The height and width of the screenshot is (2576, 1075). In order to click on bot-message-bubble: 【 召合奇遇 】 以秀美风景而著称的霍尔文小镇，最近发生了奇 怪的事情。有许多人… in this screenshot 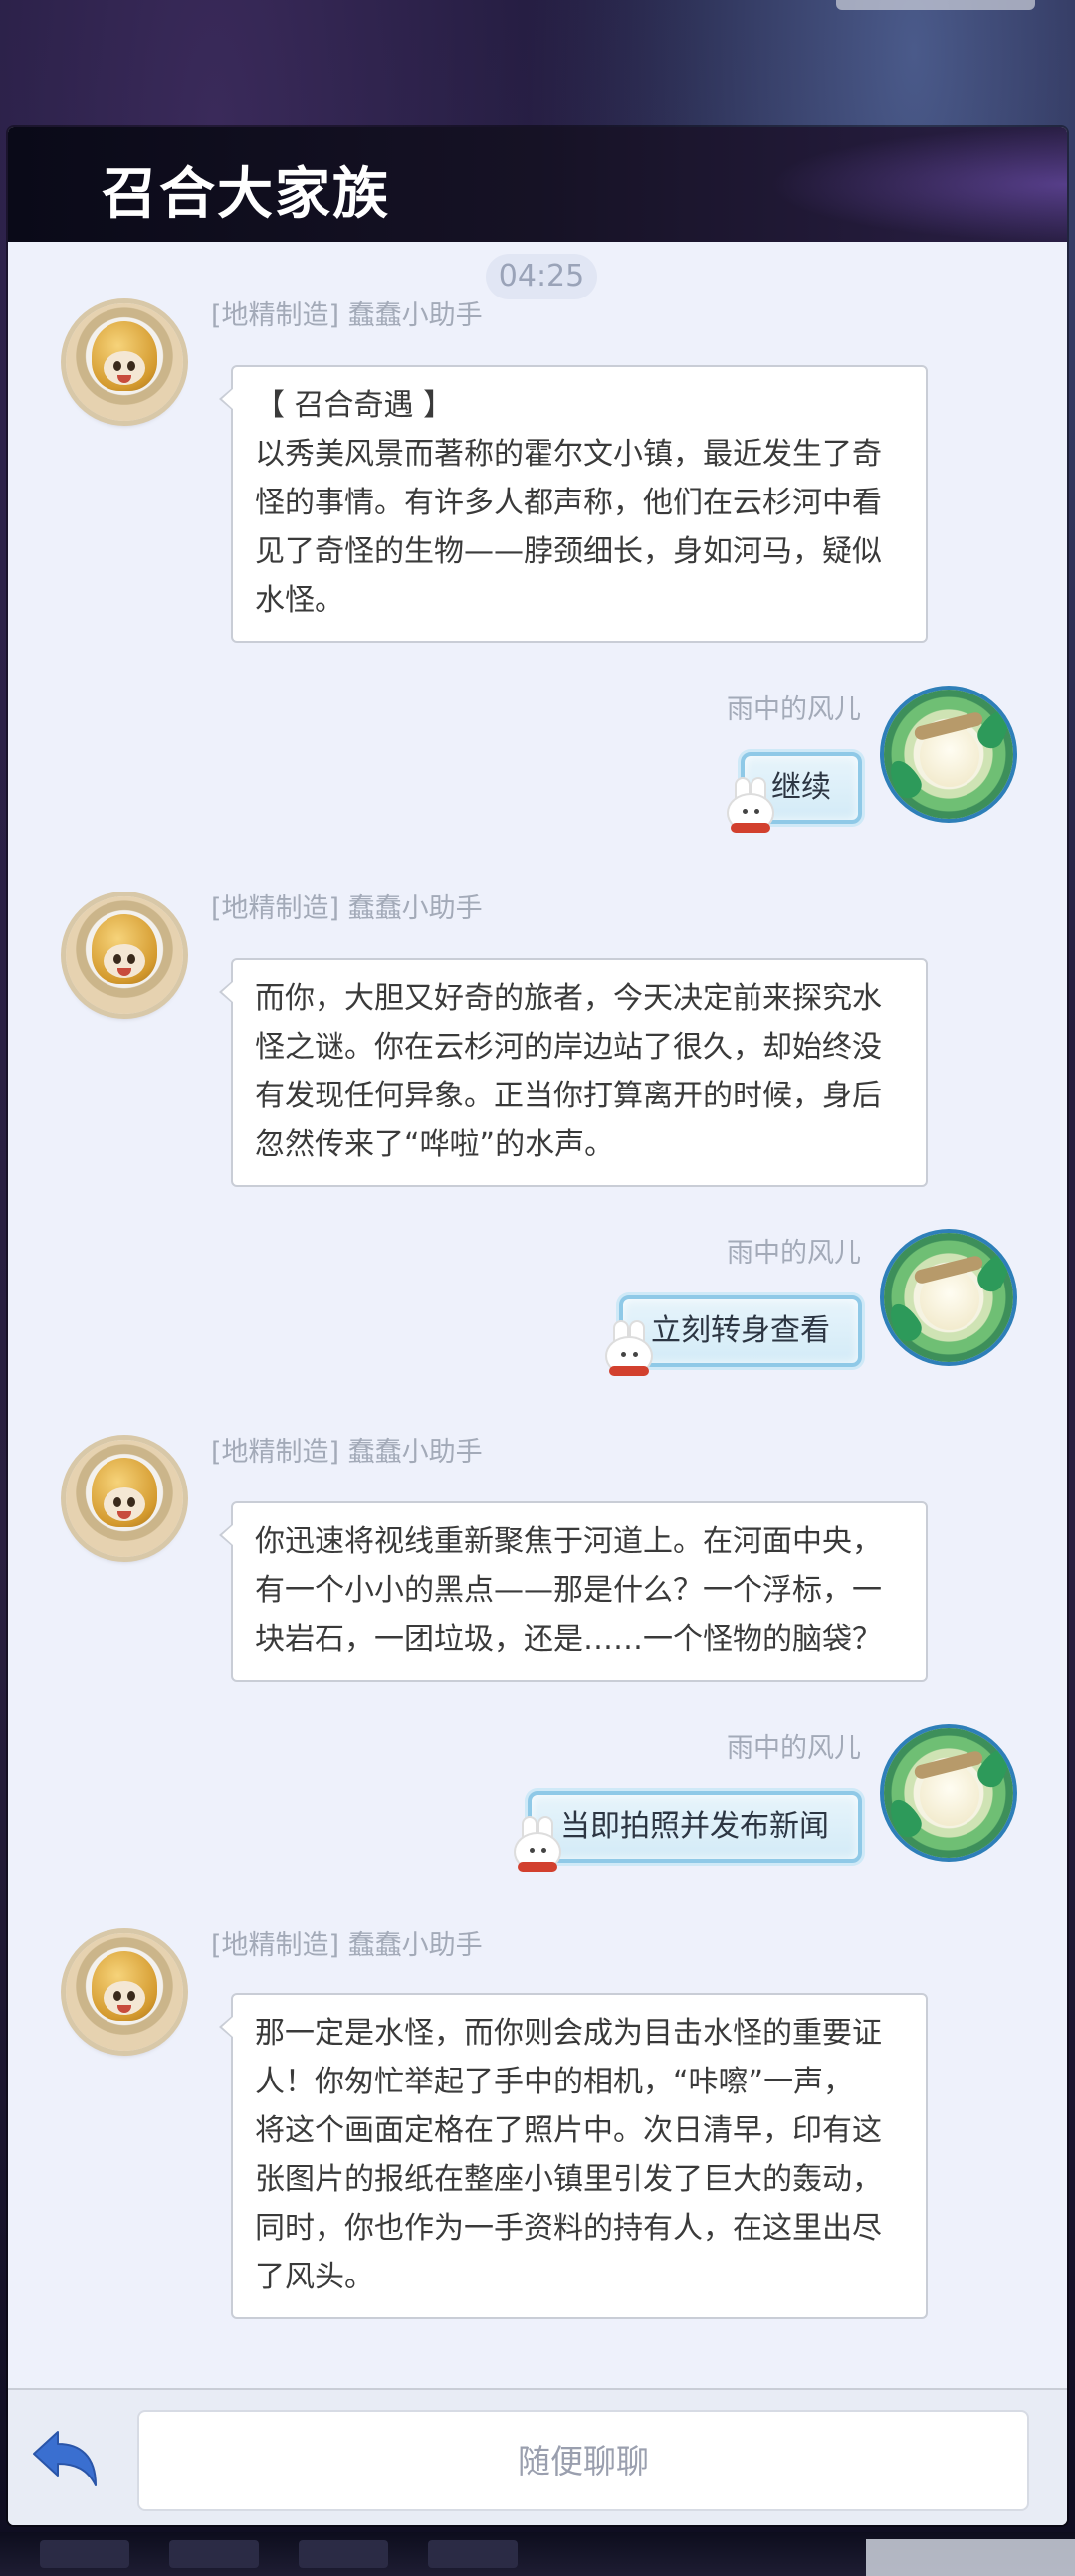, I will do `click(573, 504)`.